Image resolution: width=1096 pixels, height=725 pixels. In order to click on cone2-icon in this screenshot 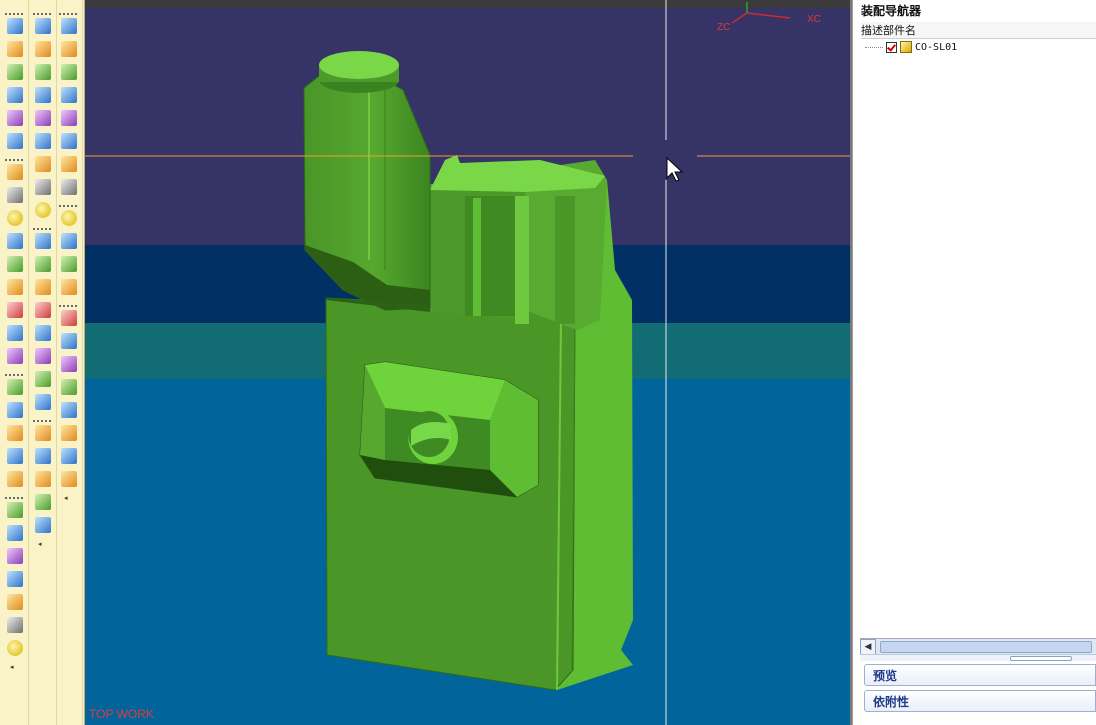, I will do `click(15, 625)`.